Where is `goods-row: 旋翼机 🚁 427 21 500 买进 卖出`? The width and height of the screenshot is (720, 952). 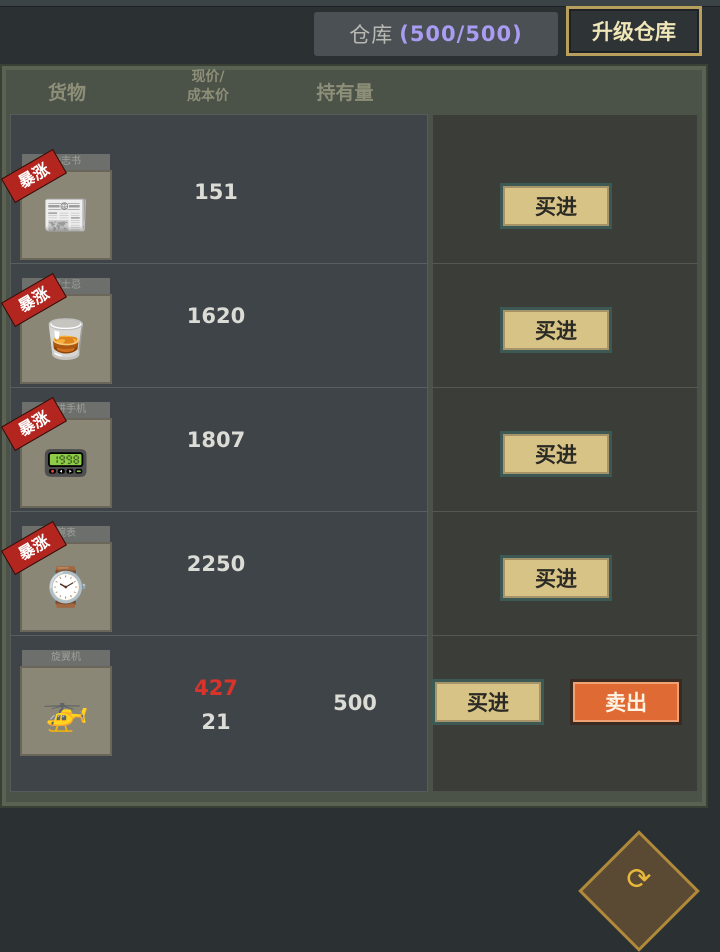 goods-row: 旋翼机 🚁 427 21 500 买进 卖出 is located at coordinates (354, 698).